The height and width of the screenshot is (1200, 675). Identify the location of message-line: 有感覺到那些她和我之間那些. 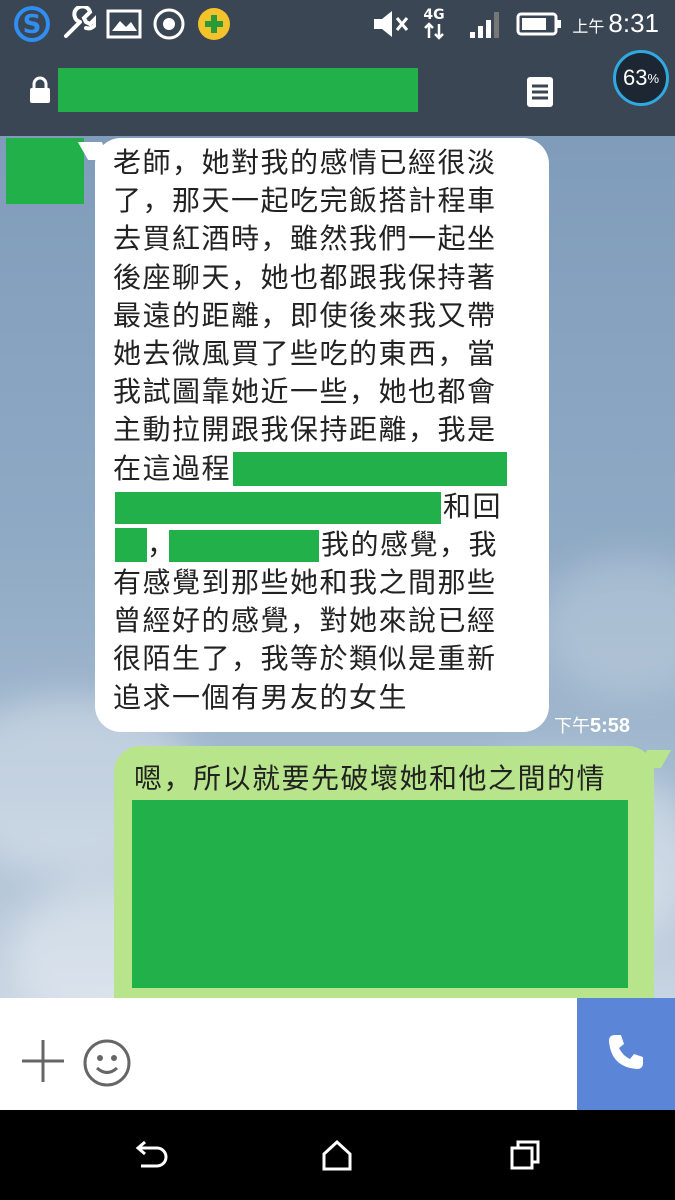
(305, 583).